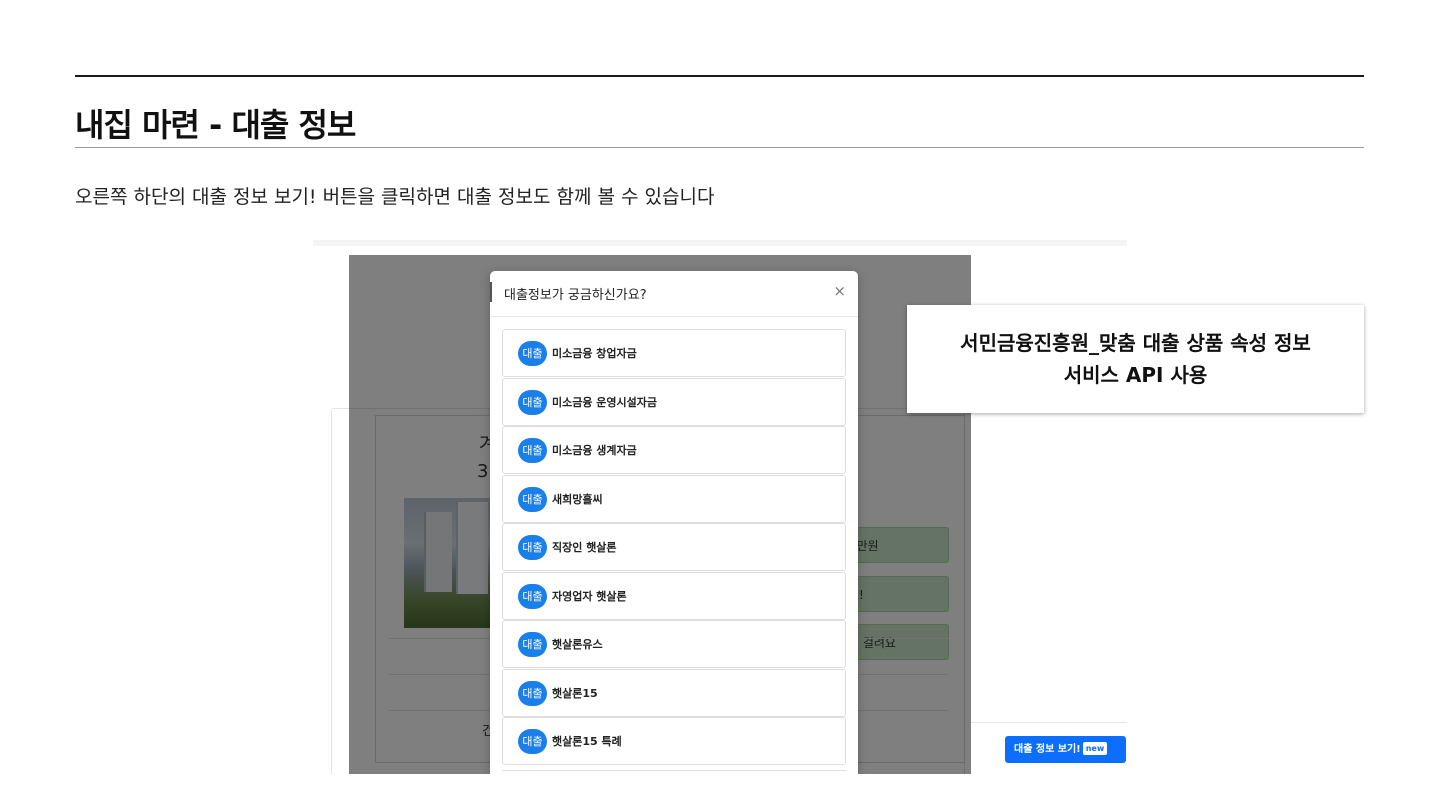 This screenshot has width=1440, height=810. I want to click on loan-list-item: 대출 햇살론유스, so click(674, 644).